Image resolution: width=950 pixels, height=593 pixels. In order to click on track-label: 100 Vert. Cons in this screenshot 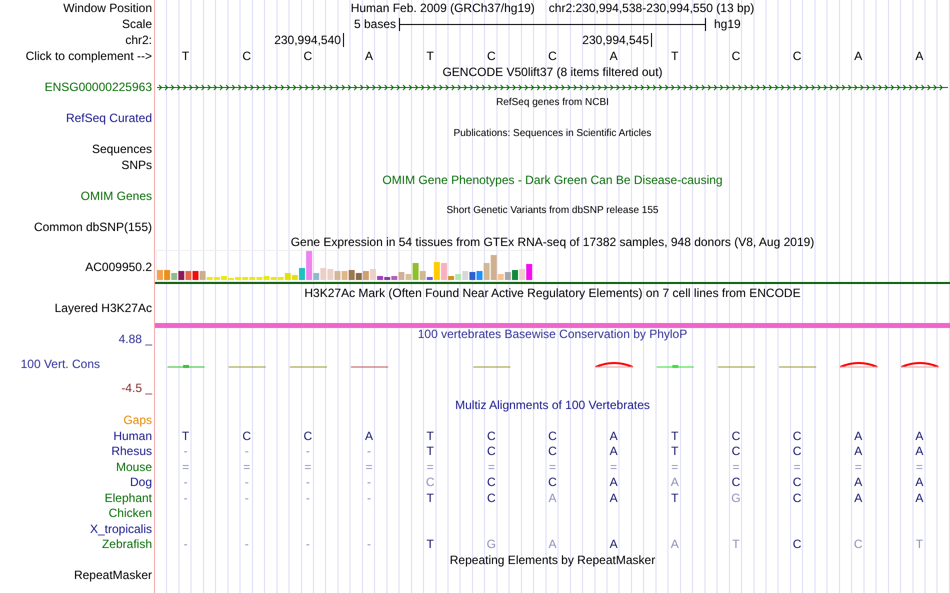, I will do `click(60, 363)`.